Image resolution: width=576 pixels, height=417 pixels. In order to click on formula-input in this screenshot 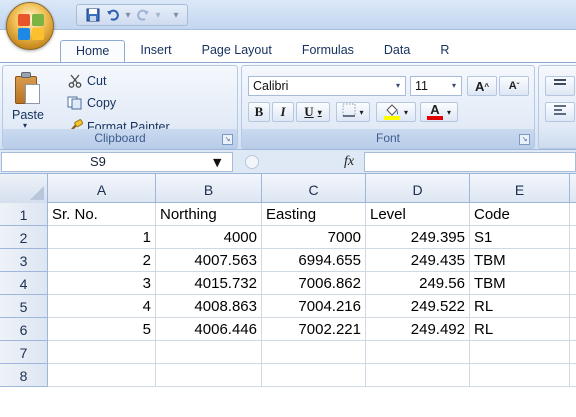, I will do `click(470, 162)`.